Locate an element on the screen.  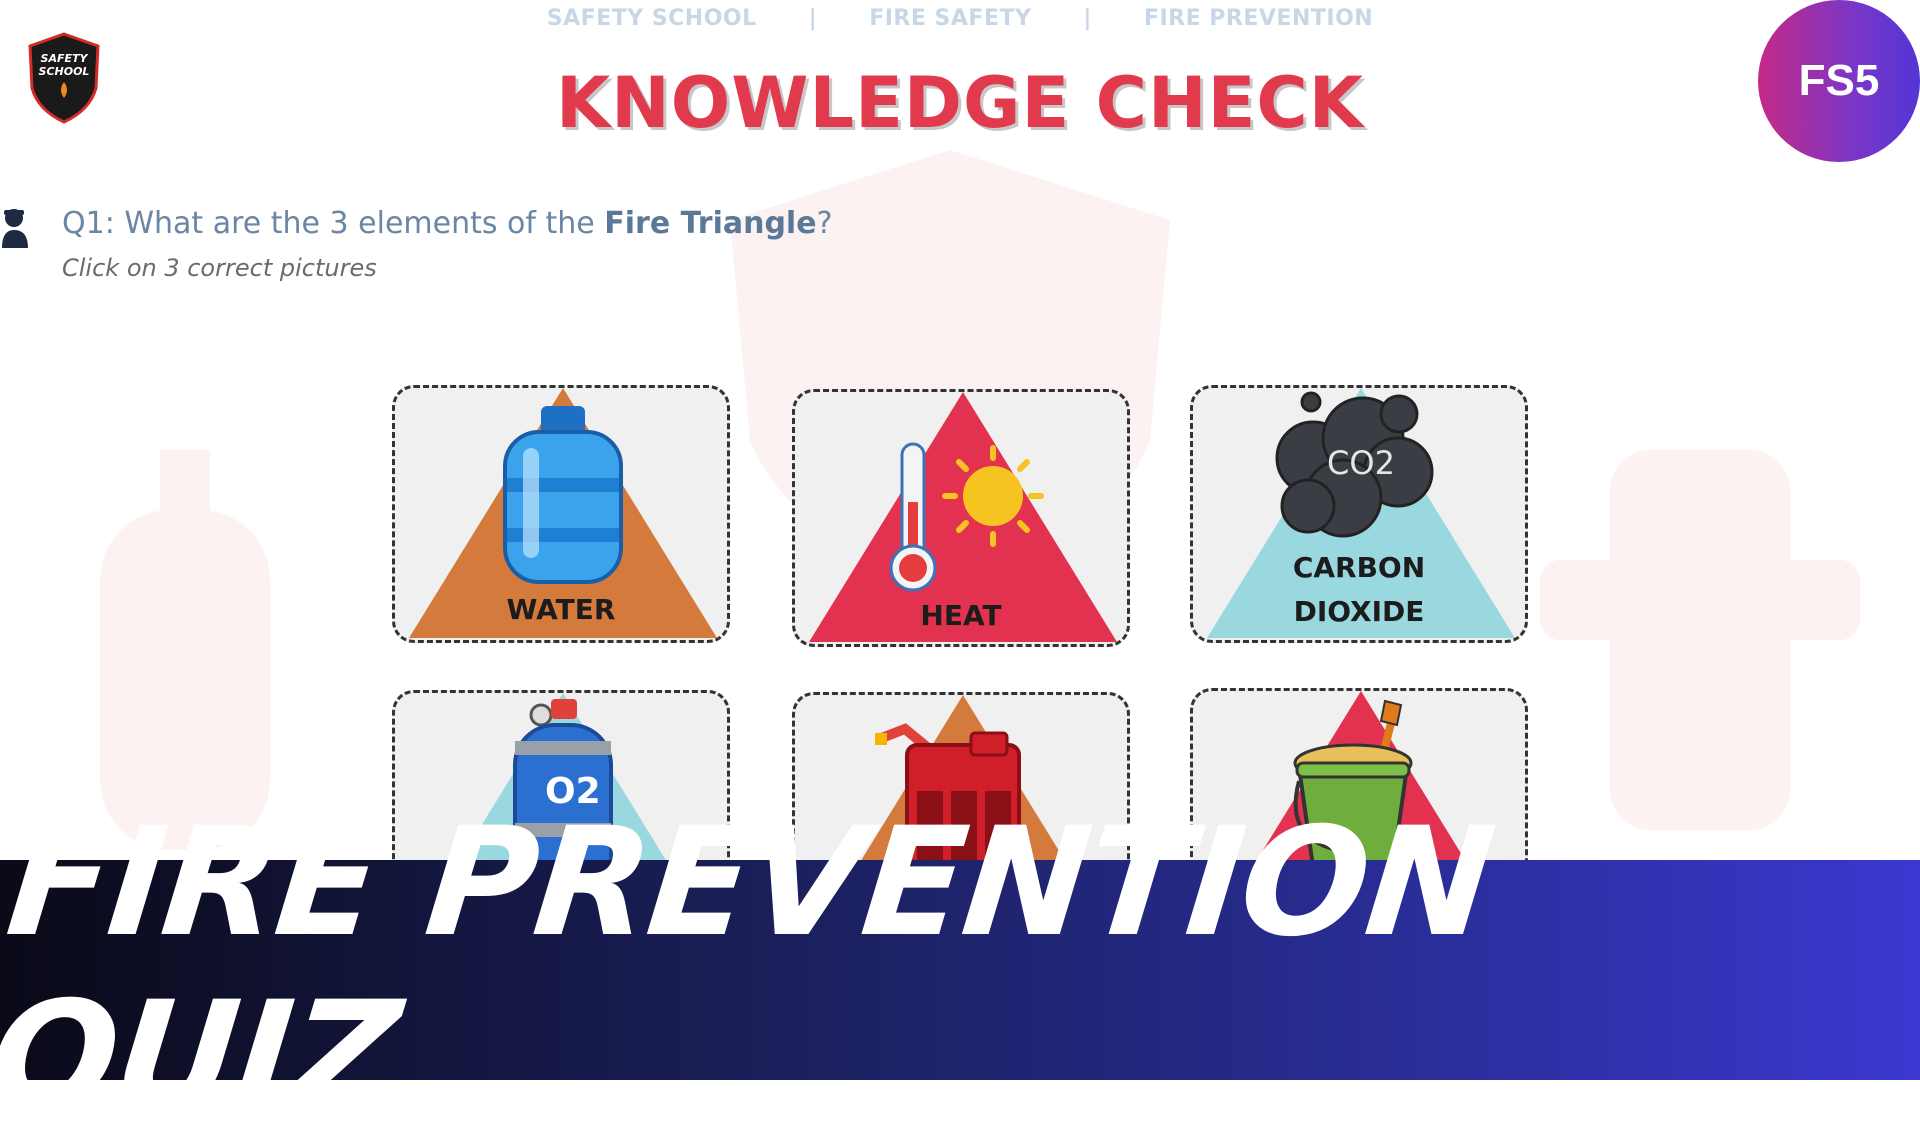
firefighter-icon is located at coordinates (15, 228).